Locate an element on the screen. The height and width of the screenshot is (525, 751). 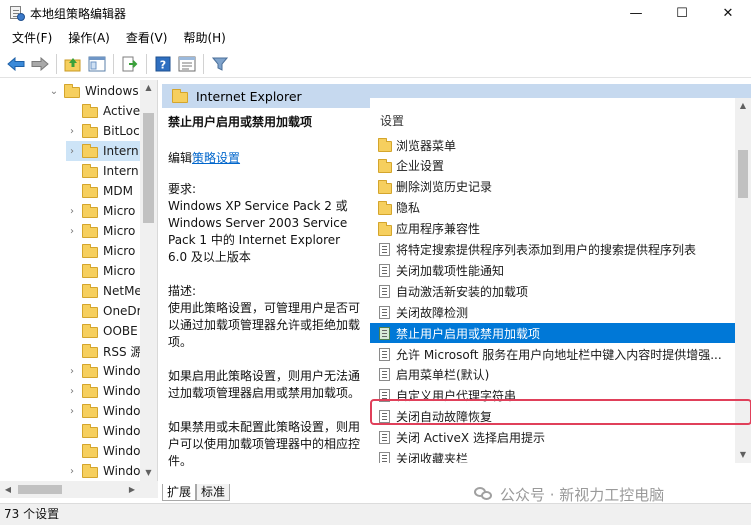
export-list-icon is located at coordinates (130, 64).